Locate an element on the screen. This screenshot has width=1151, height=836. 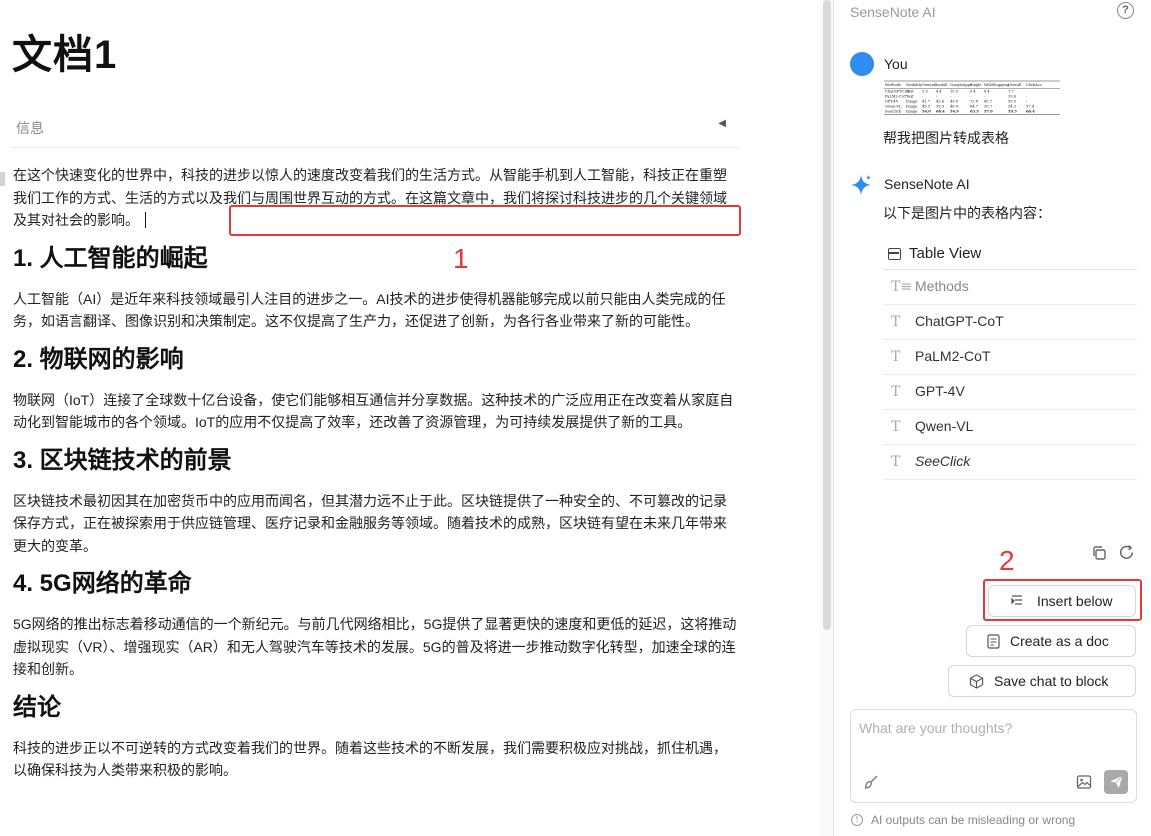
info-section: 信息 ◀ is located at coordinates (375, 128).